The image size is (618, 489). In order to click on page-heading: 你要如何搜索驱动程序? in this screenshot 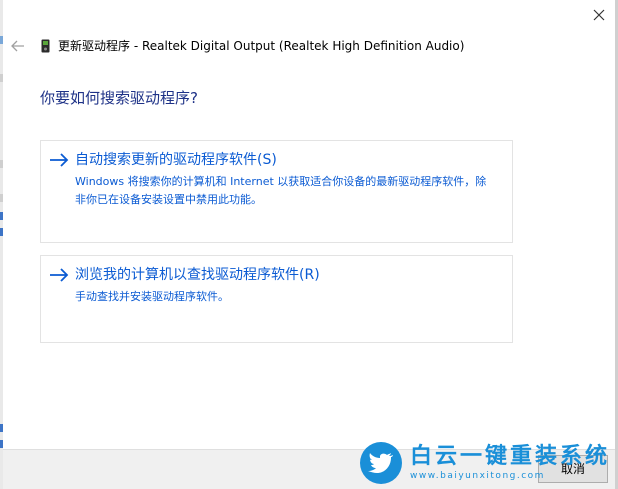, I will do `click(119, 98)`.